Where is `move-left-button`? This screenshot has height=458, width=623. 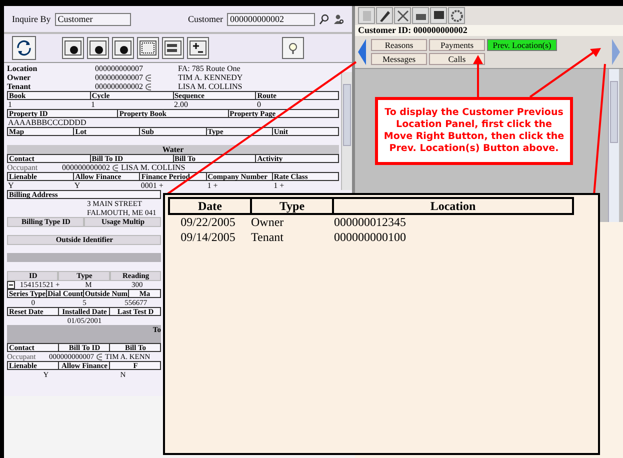
move-left-button is located at coordinates (362, 52).